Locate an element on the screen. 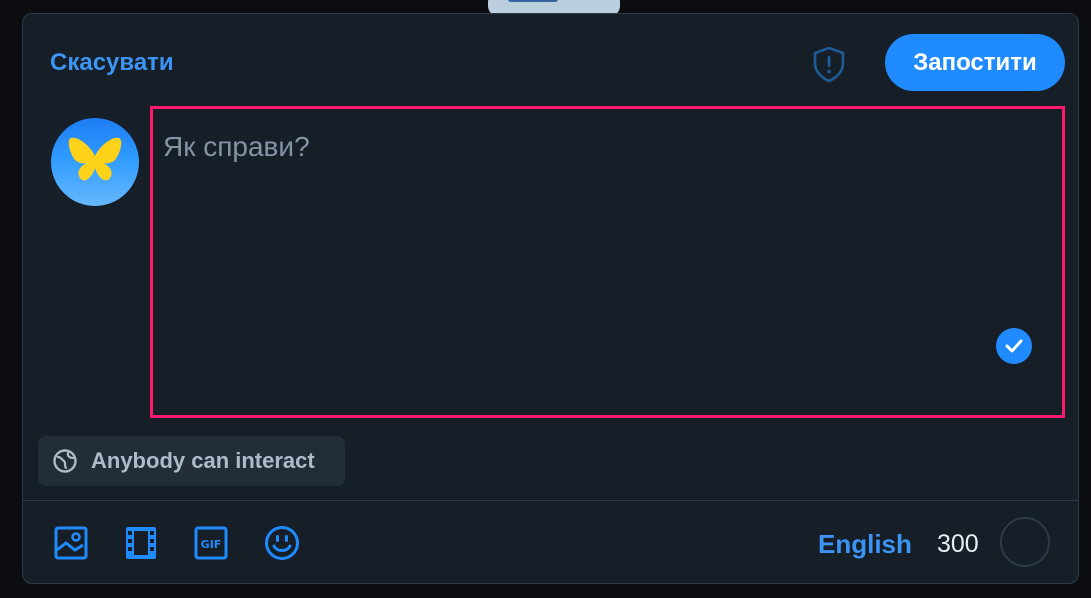 Image resolution: width=1091 pixels, height=598 pixels. language-selector: English is located at coordinates (865, 544).